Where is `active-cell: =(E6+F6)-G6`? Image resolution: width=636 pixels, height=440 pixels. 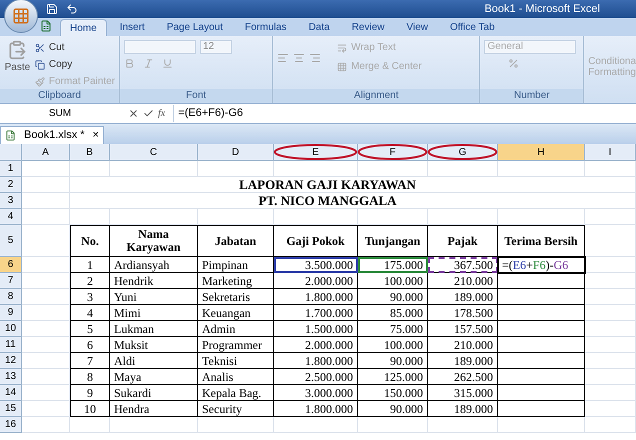
active-cell: =(E6+F6)-G6 is located at coordinates (541, 265).